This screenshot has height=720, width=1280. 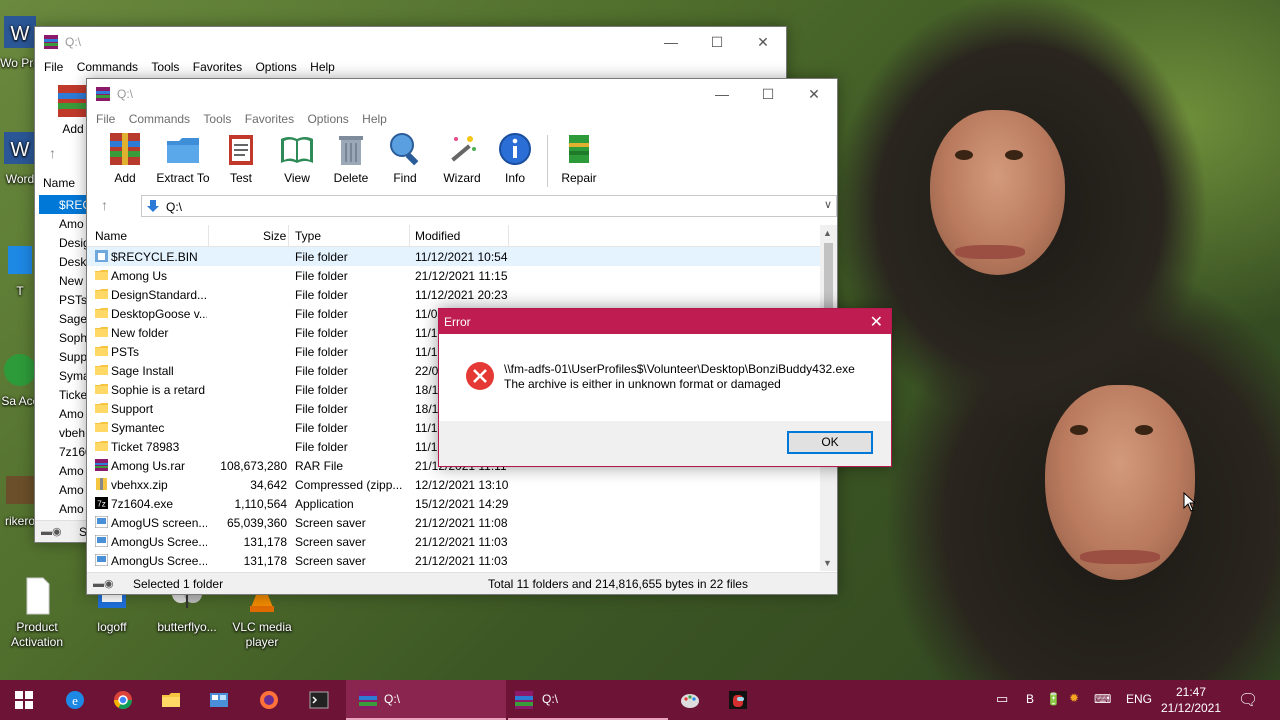 I want to click on language-indicator: ENG, so click(x=1139, y=706).